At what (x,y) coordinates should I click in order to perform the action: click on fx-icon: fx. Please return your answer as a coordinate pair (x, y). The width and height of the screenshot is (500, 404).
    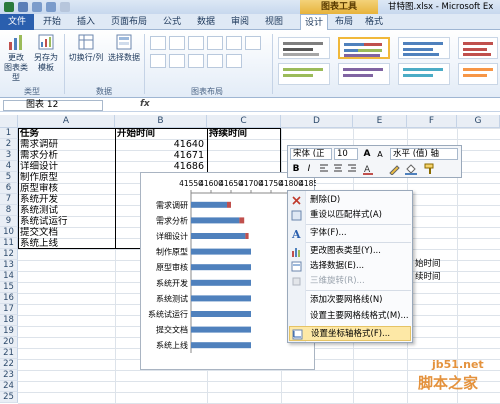
    Looking at the image, I should click on (145, 104).